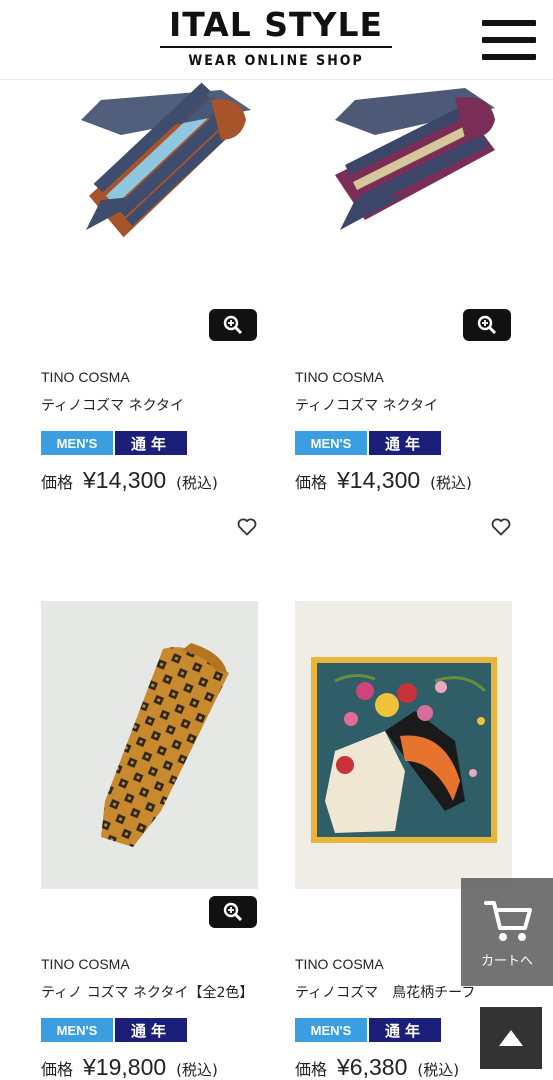 The width and height of the screenshot is (553, 1080). What do you see at coordinates (276, 47) in the screenshot?
I see `logo-divider` at bounding box center [276, 47].